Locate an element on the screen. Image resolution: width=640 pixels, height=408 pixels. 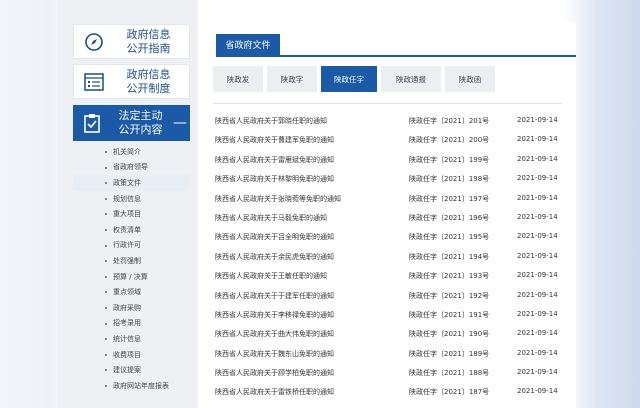
sidebar-item: 规划信息 is located at coordinates (131, 199).